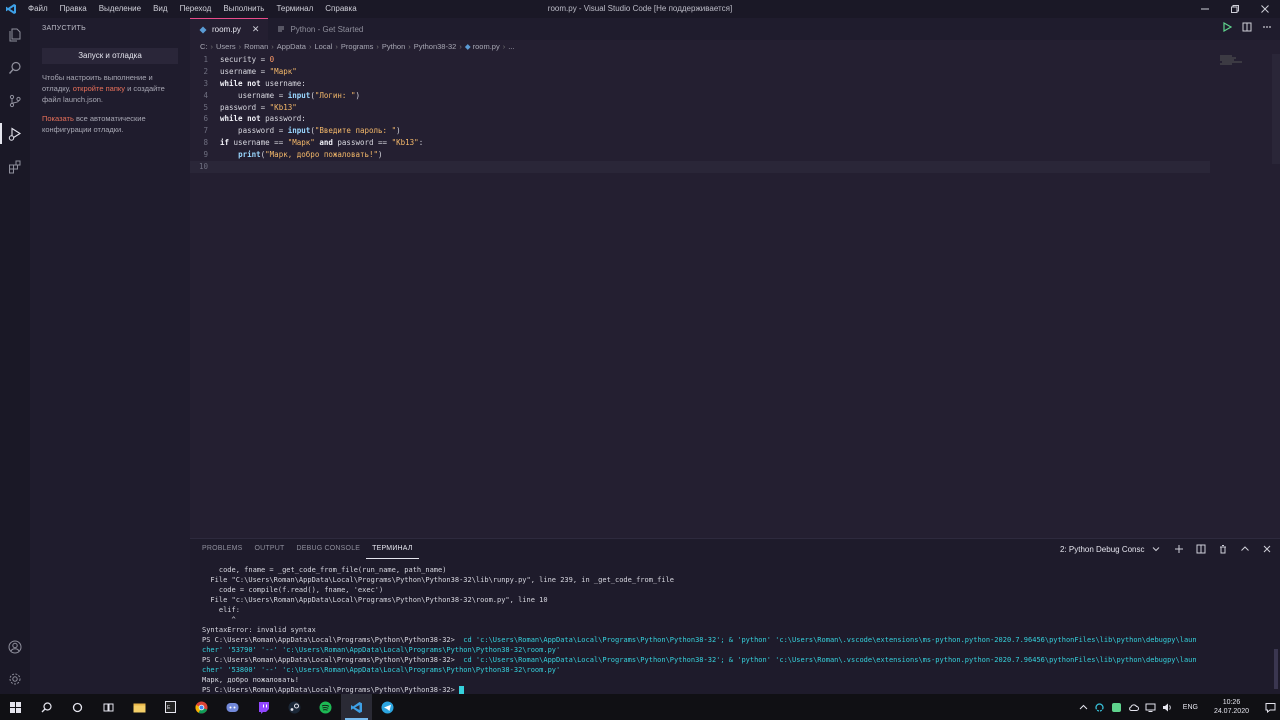 This screenshot has width=1280, height=720. What do you see at coordinates (1265, 9) in the screenshot?
I see `close-window-button` at bounding box center [1265, 9].